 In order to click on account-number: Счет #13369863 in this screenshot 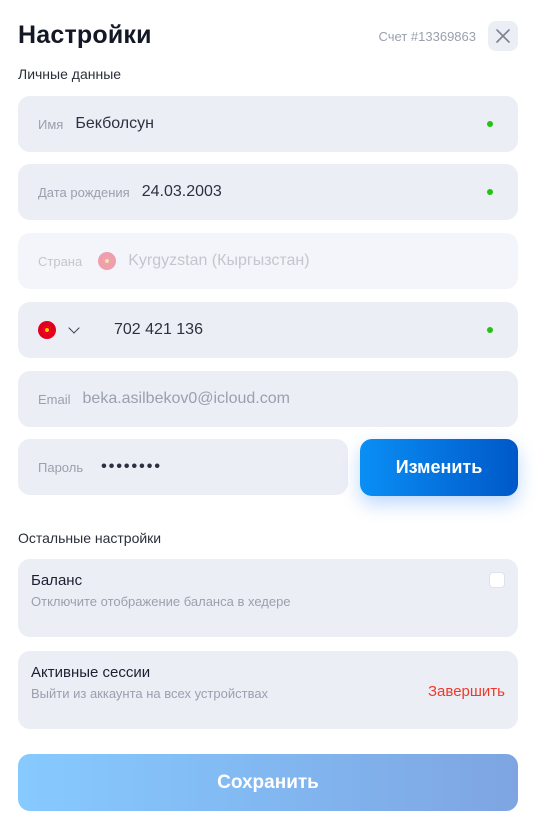, I will do `click(427, 36)`.